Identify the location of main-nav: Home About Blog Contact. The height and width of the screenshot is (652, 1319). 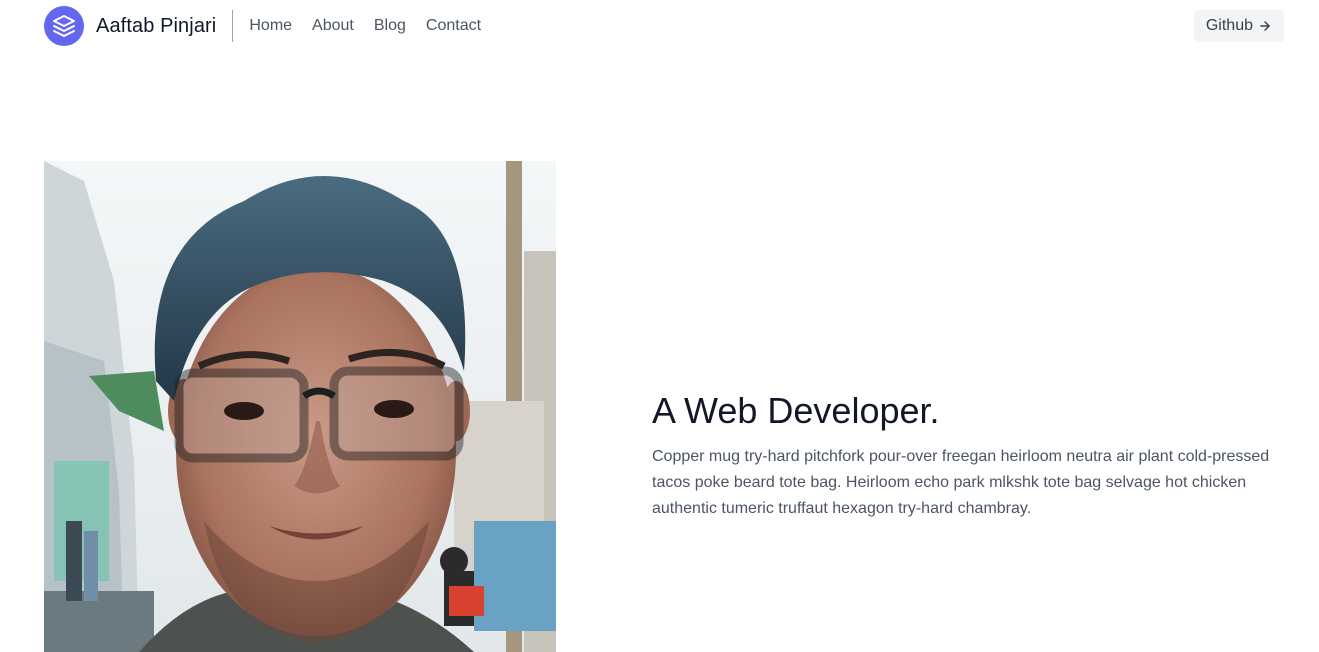
(375, 26).